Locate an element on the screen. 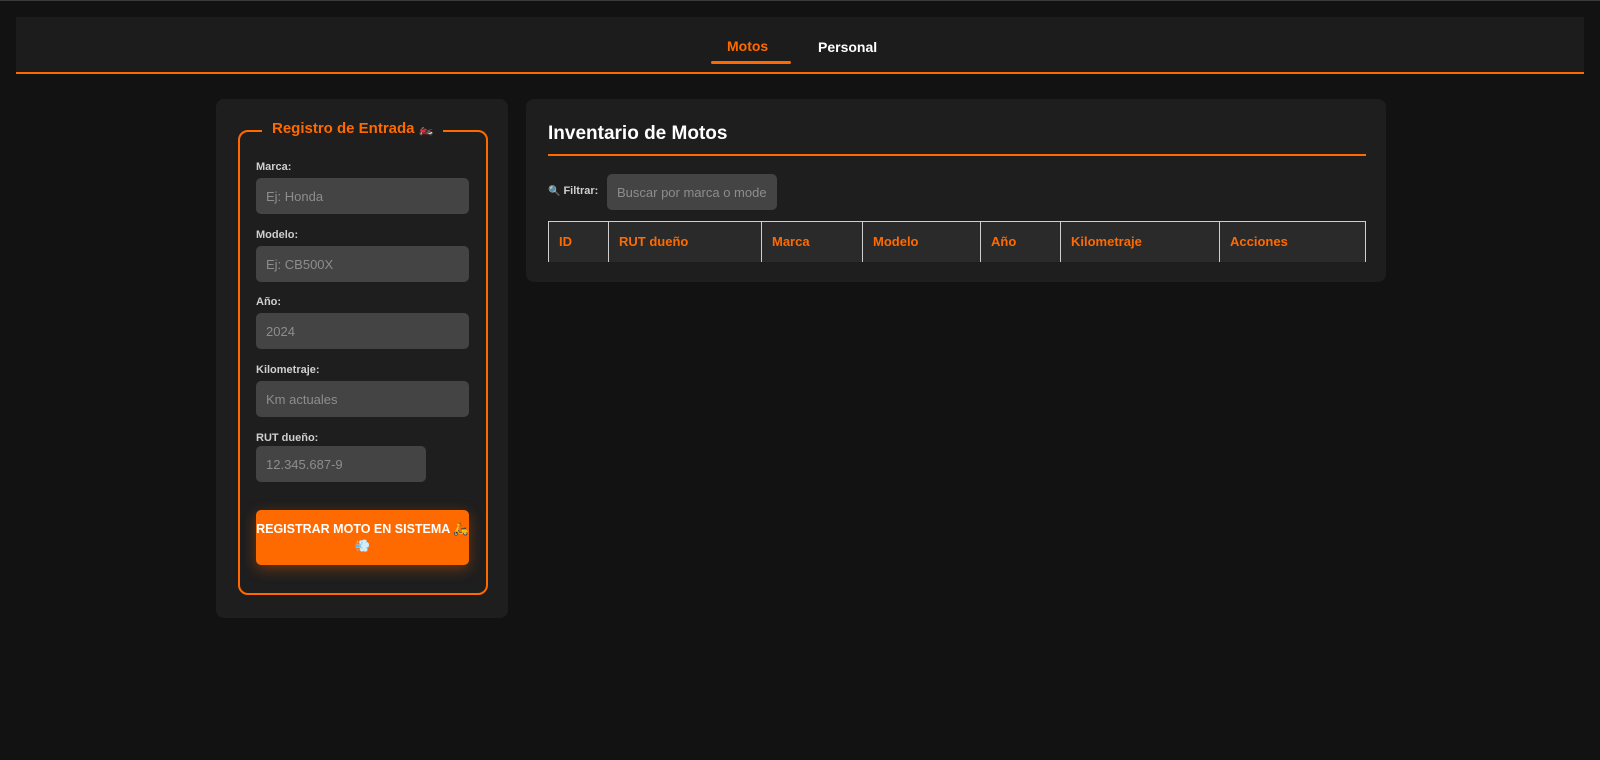  column-header-marca: Marca is located at coordinates (812, 241).